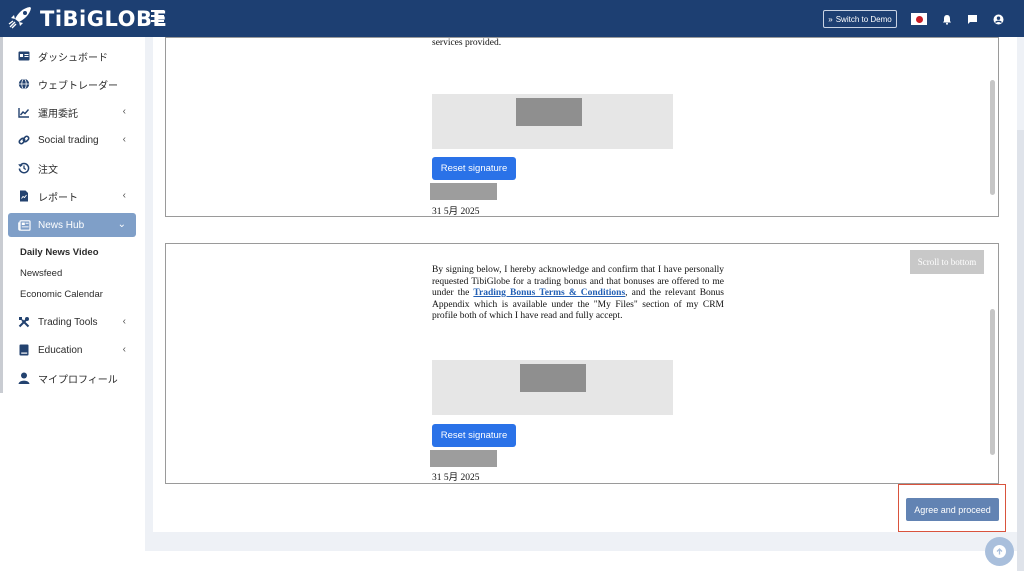 This screenshot has height=571, width=1024. What do you see at coordinates (549, 293) in the screenshot?
I see `trading-bonus-terms-link: Trading Bonus Terms & Conditions` at bounding box center [549, 293].